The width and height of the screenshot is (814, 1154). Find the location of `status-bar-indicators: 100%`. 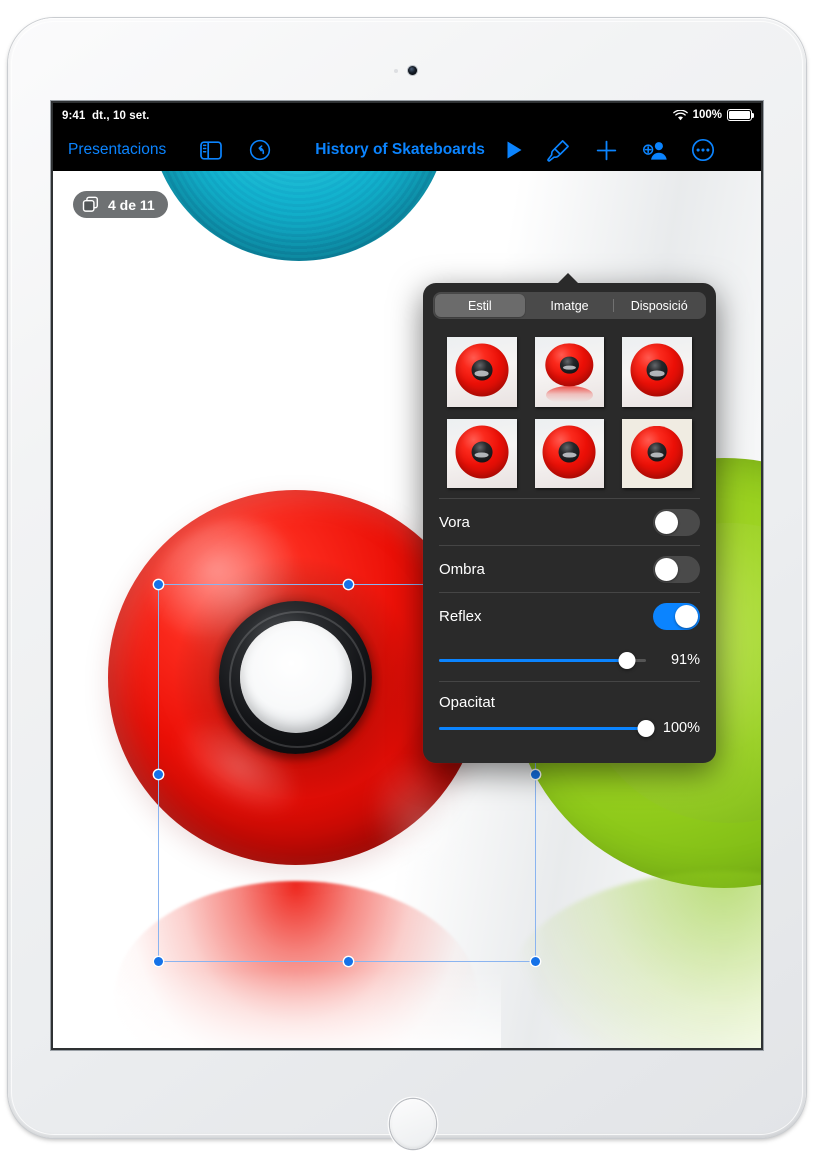

status-bar-indicators: 100% is located at coordinates (713, 115).